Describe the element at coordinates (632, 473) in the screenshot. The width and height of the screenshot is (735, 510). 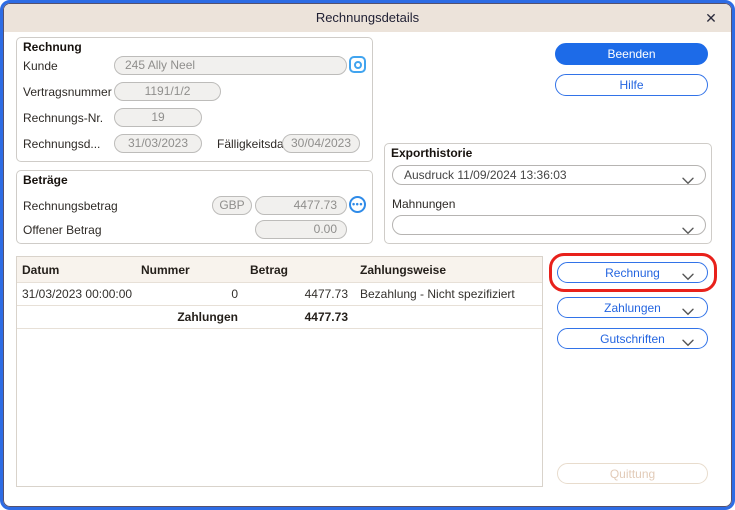
I see `quittung-button: Quittung` at that location.